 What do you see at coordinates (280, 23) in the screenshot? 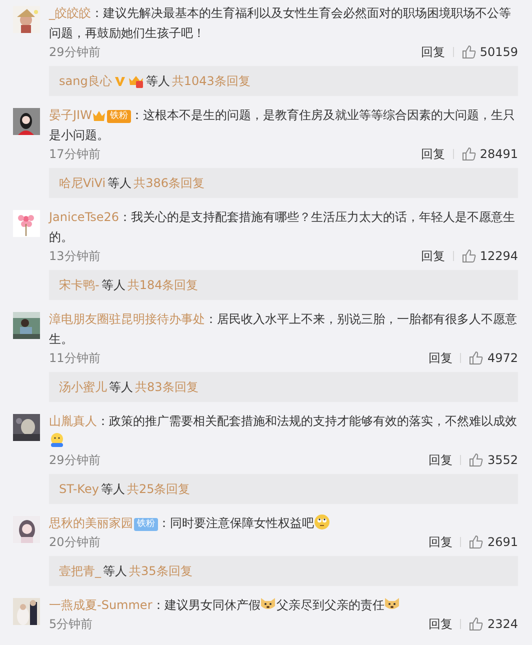
I see `comment-text: _皎皎皎：建议先解决最基本的生育福利以及女性生育会必然面对的职场困境职场不公等问题，再鼓励她们生孩子吧！` at bounding box center [280, 23].